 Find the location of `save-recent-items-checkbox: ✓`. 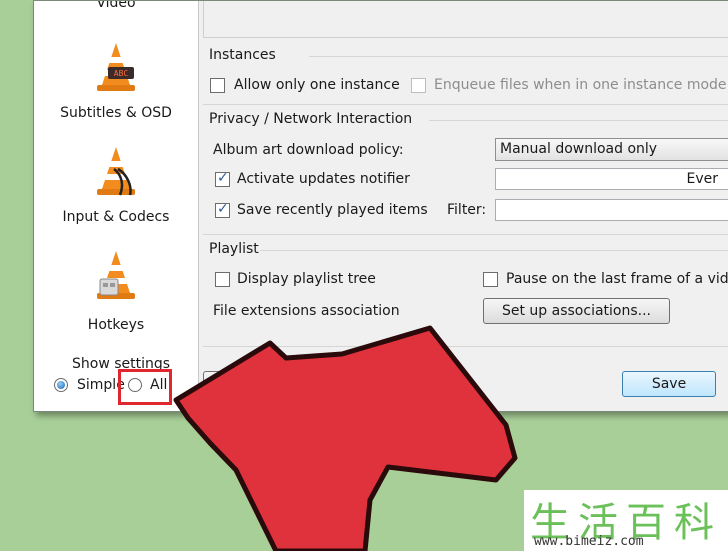

save-recent-items-checkbox: ✓ is located at coordinates (222, 209).